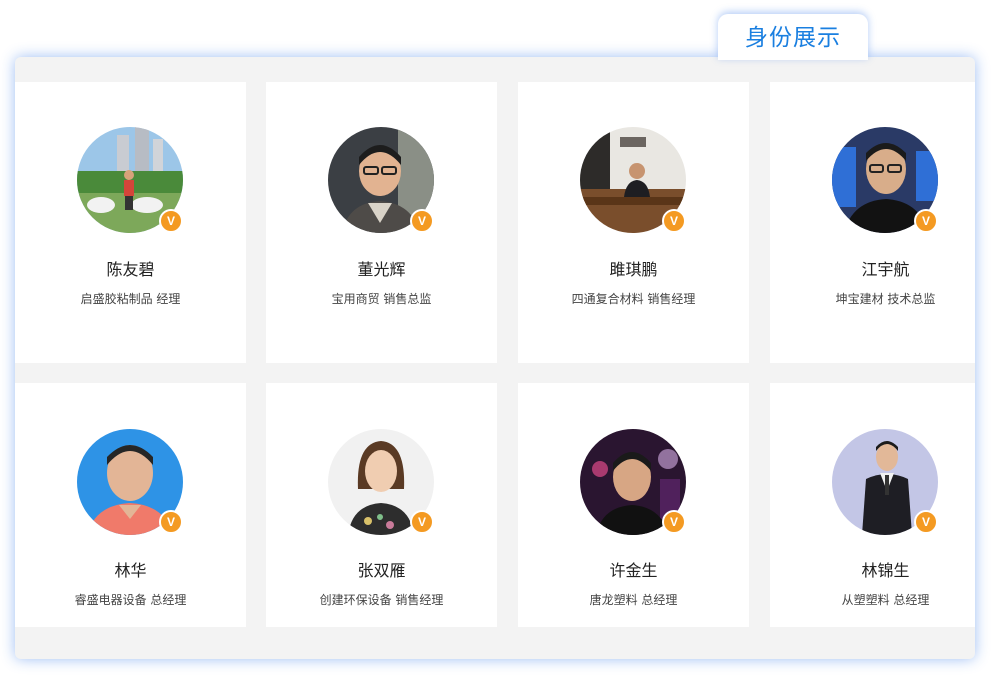 The width and height of the screenshot is (998, 682). I want to click on member-name: 江宇航, so click(885, 269).